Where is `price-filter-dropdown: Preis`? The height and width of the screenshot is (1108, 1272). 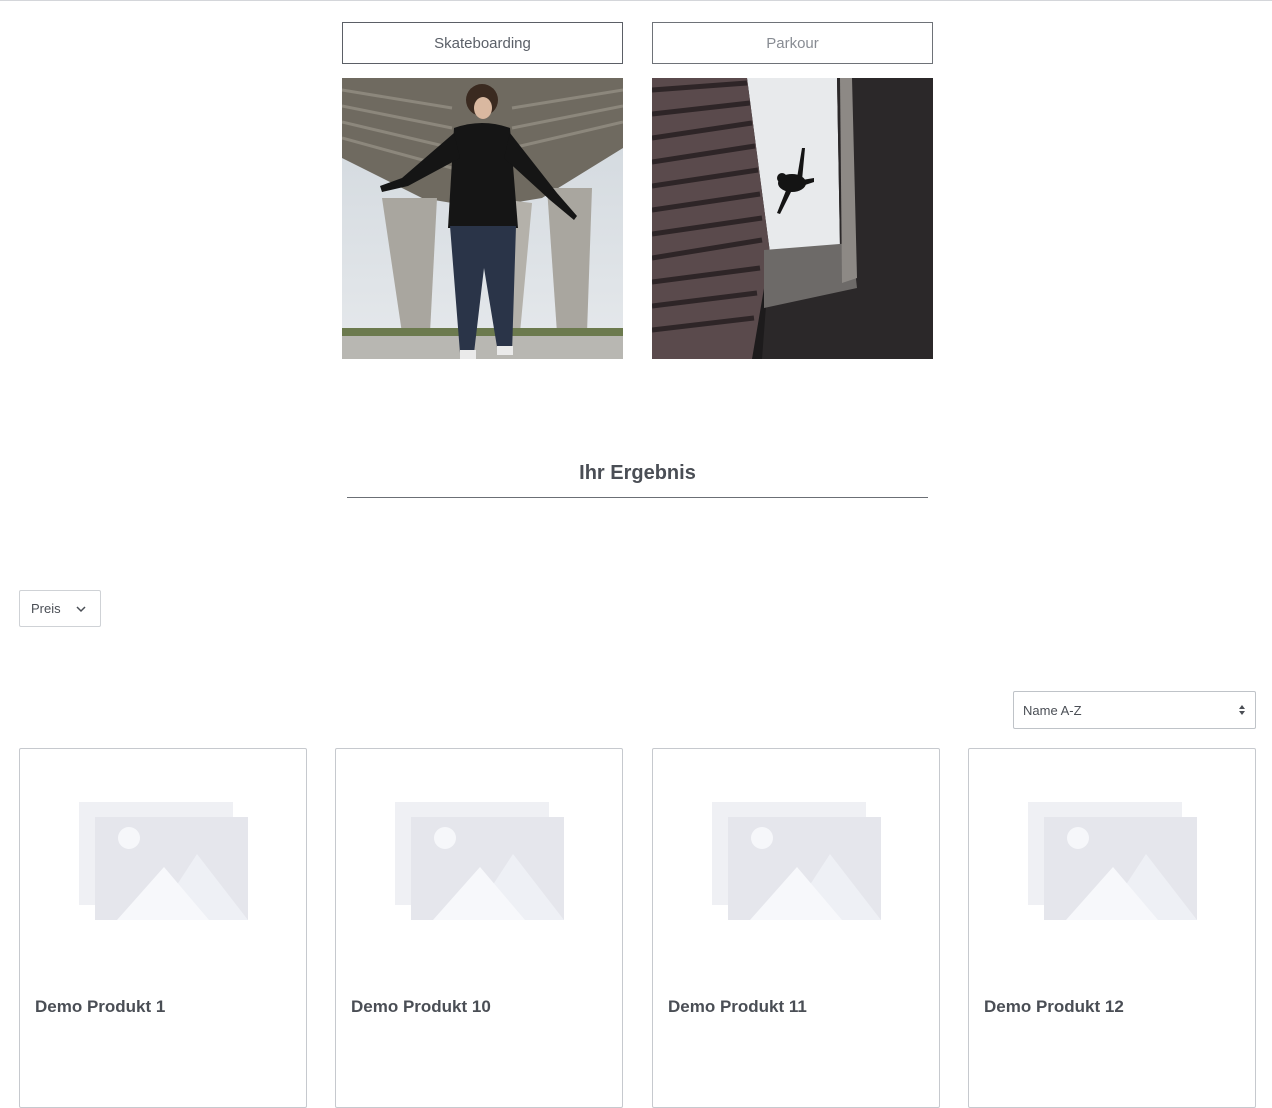 price-filter-dropdown: Preis is located at coordinates (60, 608).